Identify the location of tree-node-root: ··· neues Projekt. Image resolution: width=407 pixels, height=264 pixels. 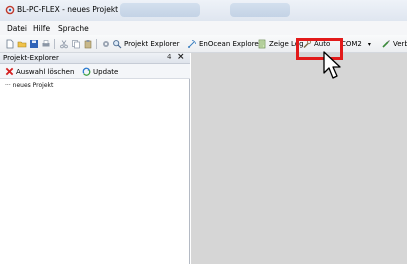
(29, 85).